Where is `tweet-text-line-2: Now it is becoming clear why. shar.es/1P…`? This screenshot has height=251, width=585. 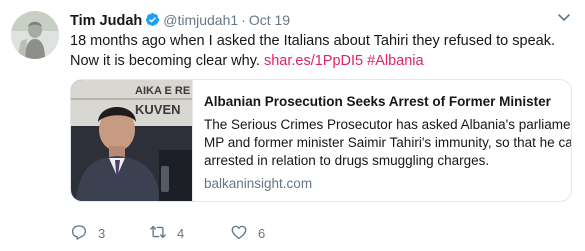 tweet-text-line-2: Now it is becoming clear why. shar.es/1P… is located at coordinates (320, 61).